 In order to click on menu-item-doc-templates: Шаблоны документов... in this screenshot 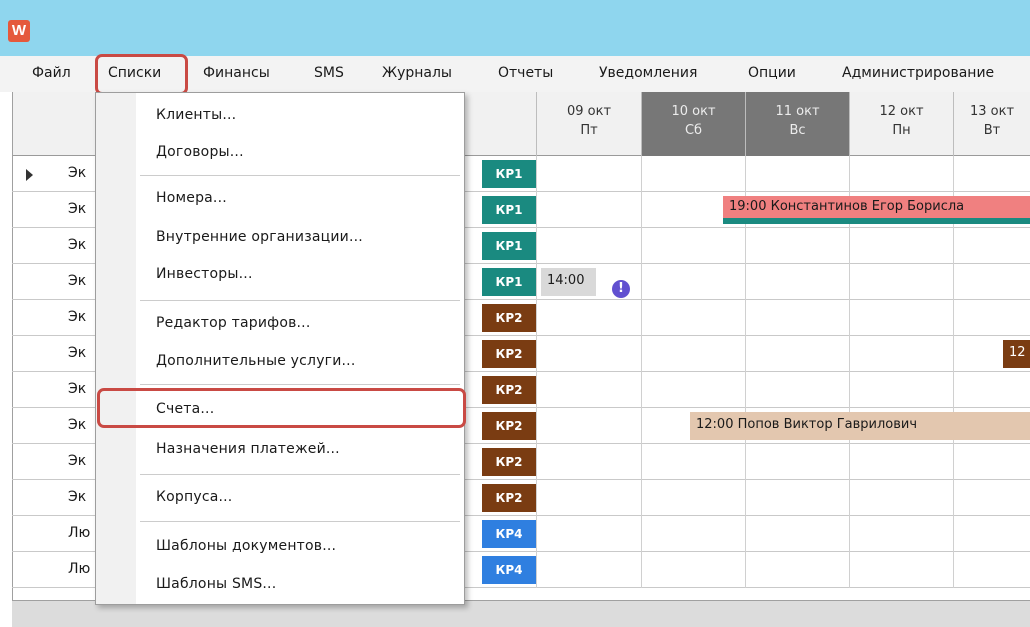, I will do `click(246, 546)`.